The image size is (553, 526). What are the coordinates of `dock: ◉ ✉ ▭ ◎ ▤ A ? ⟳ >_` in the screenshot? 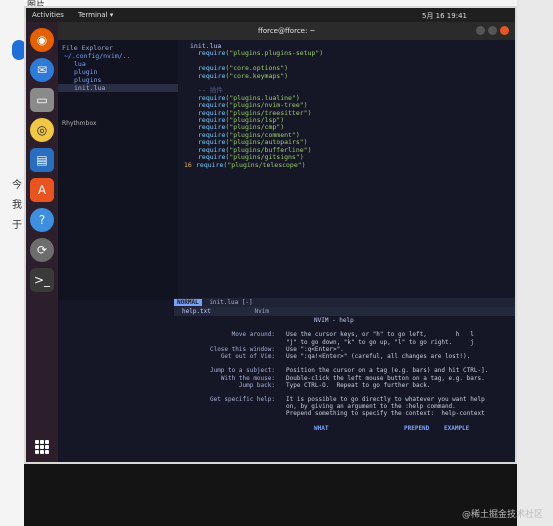 It's located at (42, 242).